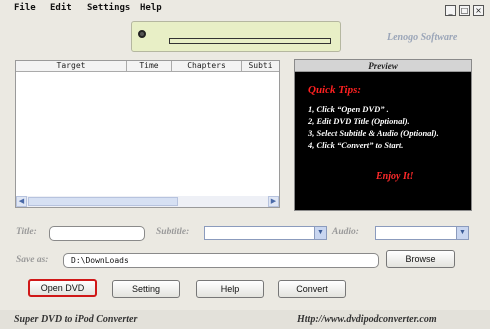  Describe the element at coordinates (395, 176) in the screenshot. I see `enjoy-text: Enjoy It!` at that location.